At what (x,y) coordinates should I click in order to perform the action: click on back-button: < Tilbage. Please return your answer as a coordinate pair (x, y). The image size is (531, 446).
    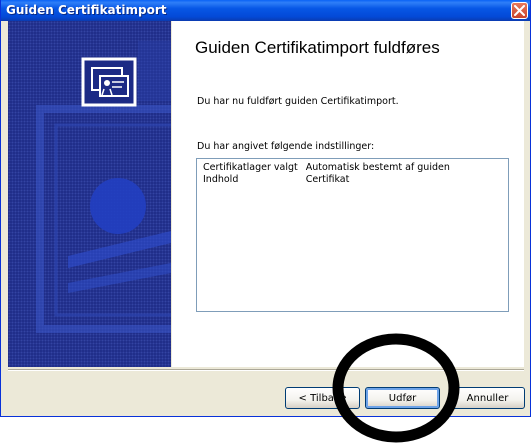
    Looking at the image, I should click on (322, 398).